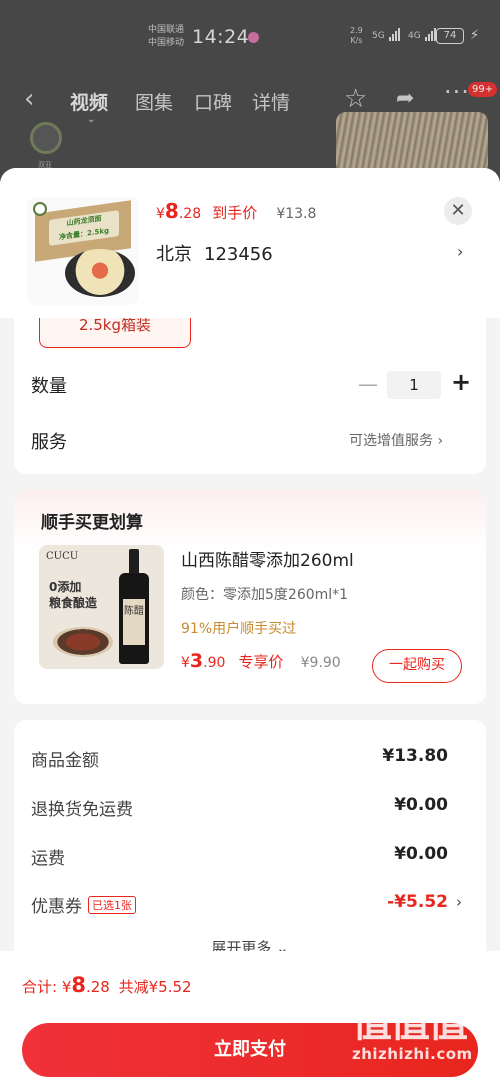  I want to click on price-row: ¥8.28 到手价 ¥13.8, so click(236, 211).